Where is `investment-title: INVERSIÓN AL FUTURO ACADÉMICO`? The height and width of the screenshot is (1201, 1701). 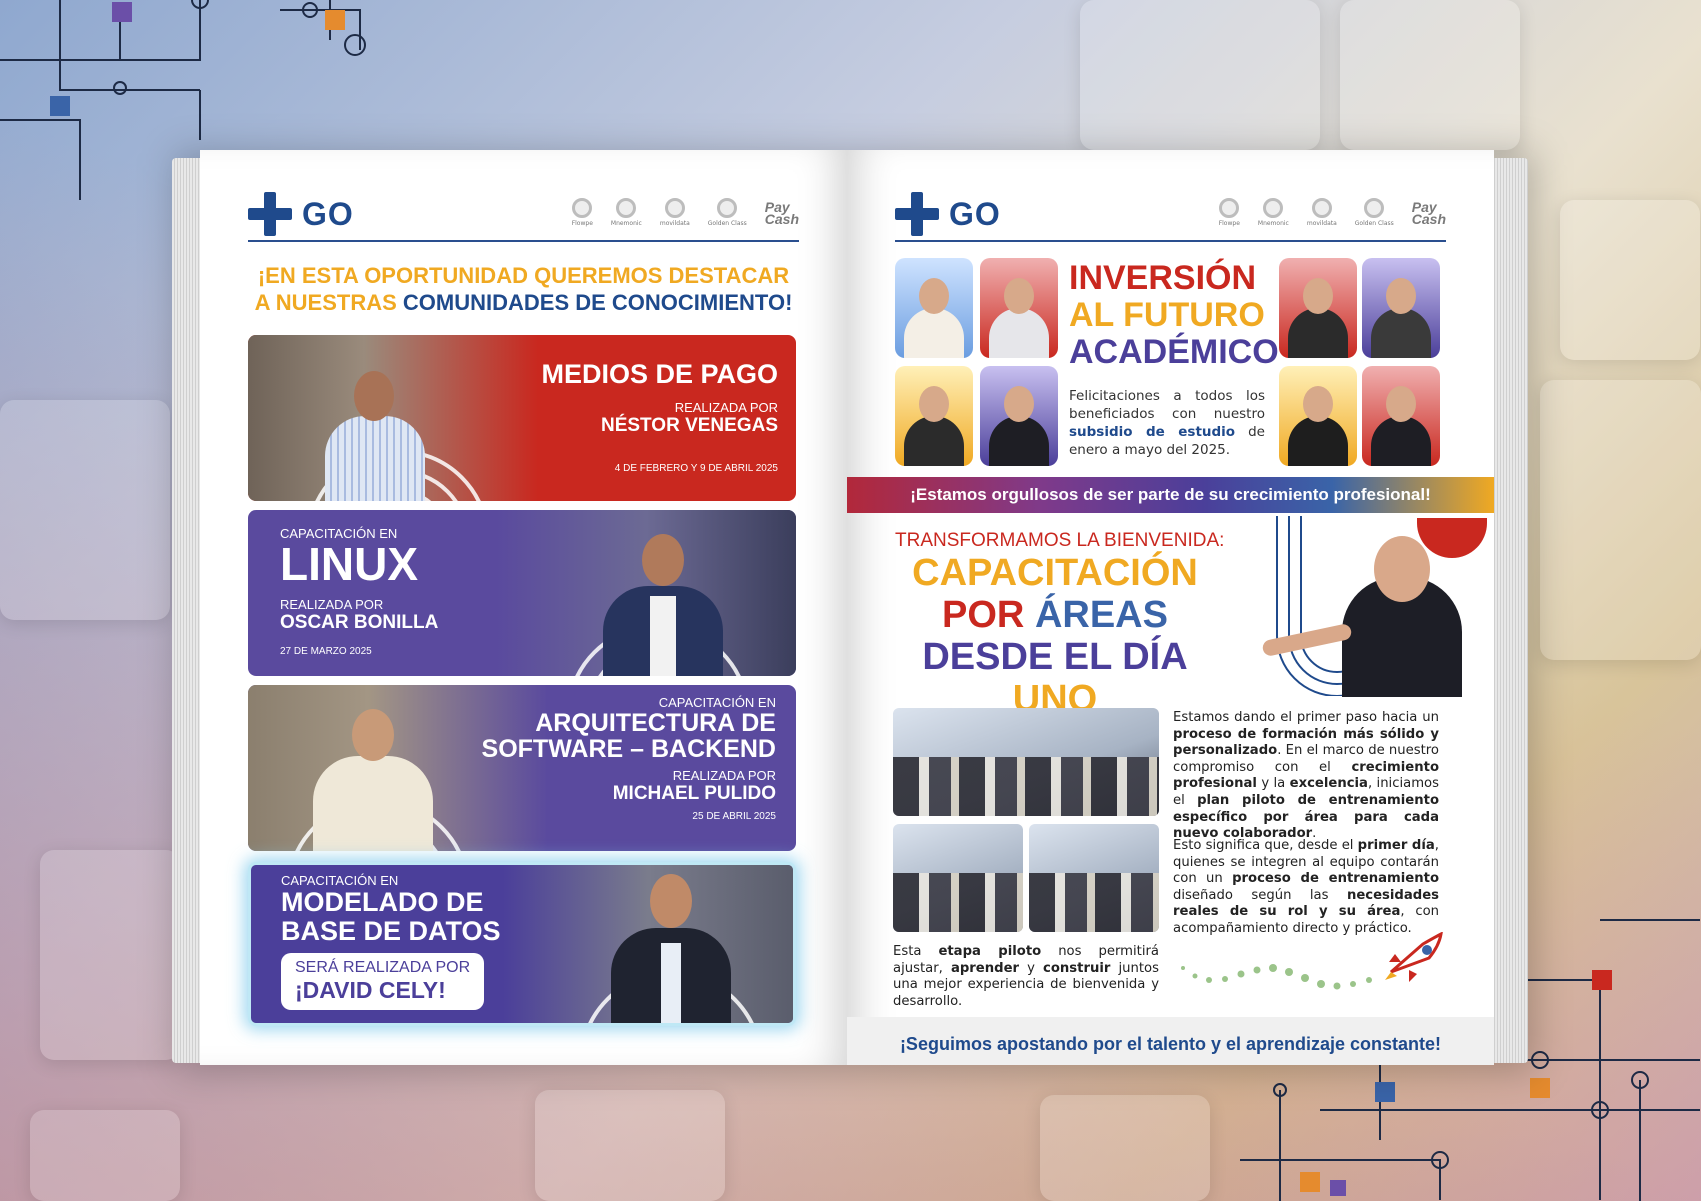 investment-title: INVERSIÓN AL FUTURO ACADÉMICO is located at coordinates (1174, 315).